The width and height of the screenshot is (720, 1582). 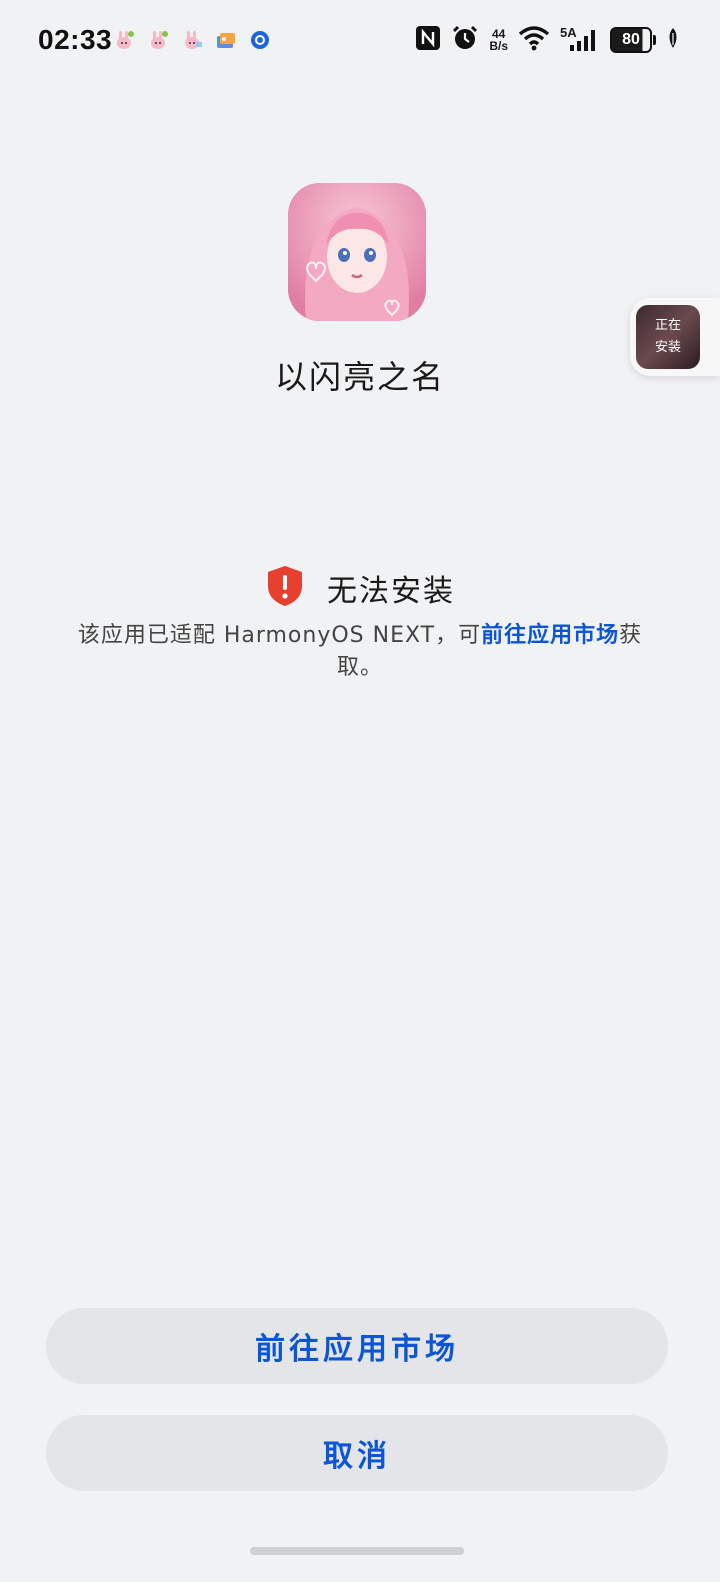 What do you see at coordinates (391, 591) in the screenshot?
I see `error-title: 无法安装` at bounding box center [391, 591].